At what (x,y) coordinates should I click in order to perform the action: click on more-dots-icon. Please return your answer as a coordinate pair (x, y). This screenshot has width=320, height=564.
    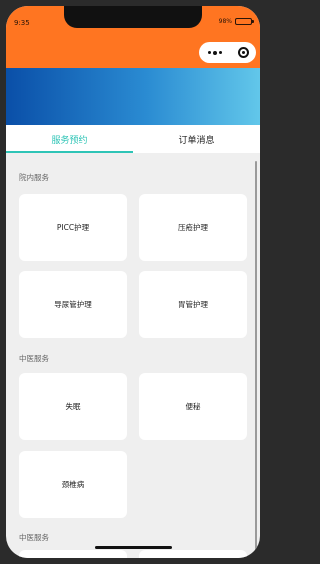
    Looking at the image, I should click on (214, 52).